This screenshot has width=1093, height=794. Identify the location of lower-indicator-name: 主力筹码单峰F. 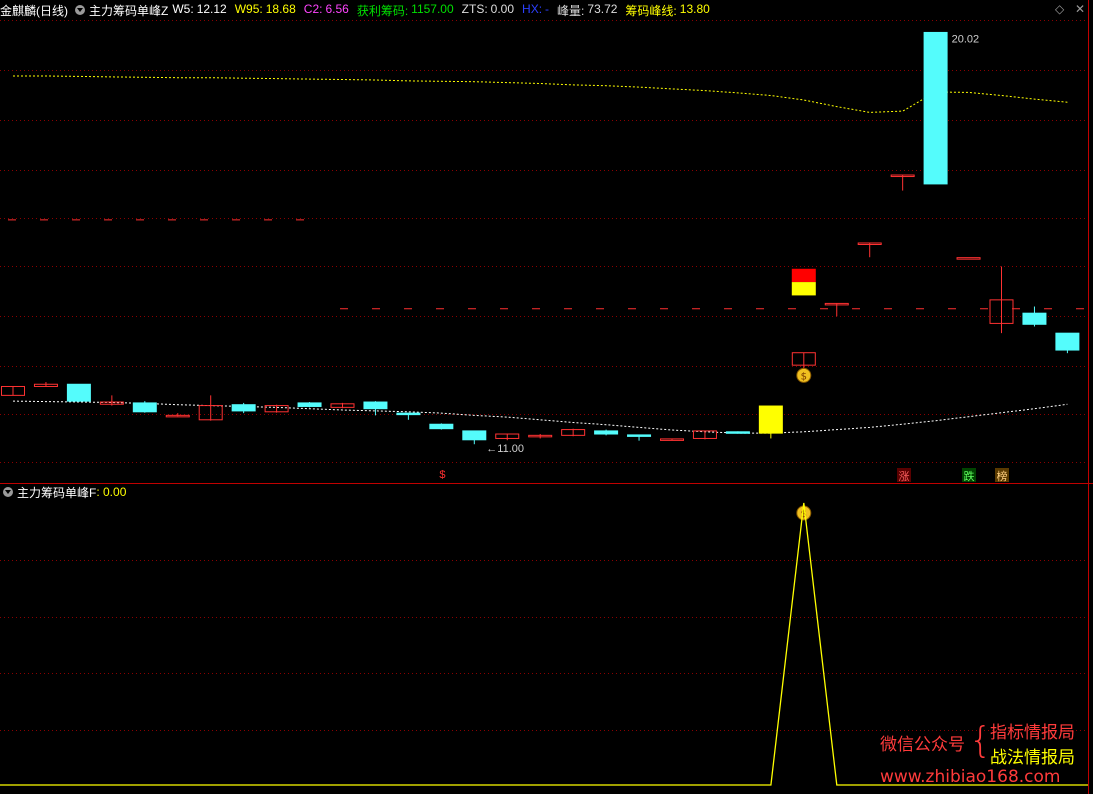
(57, 492).